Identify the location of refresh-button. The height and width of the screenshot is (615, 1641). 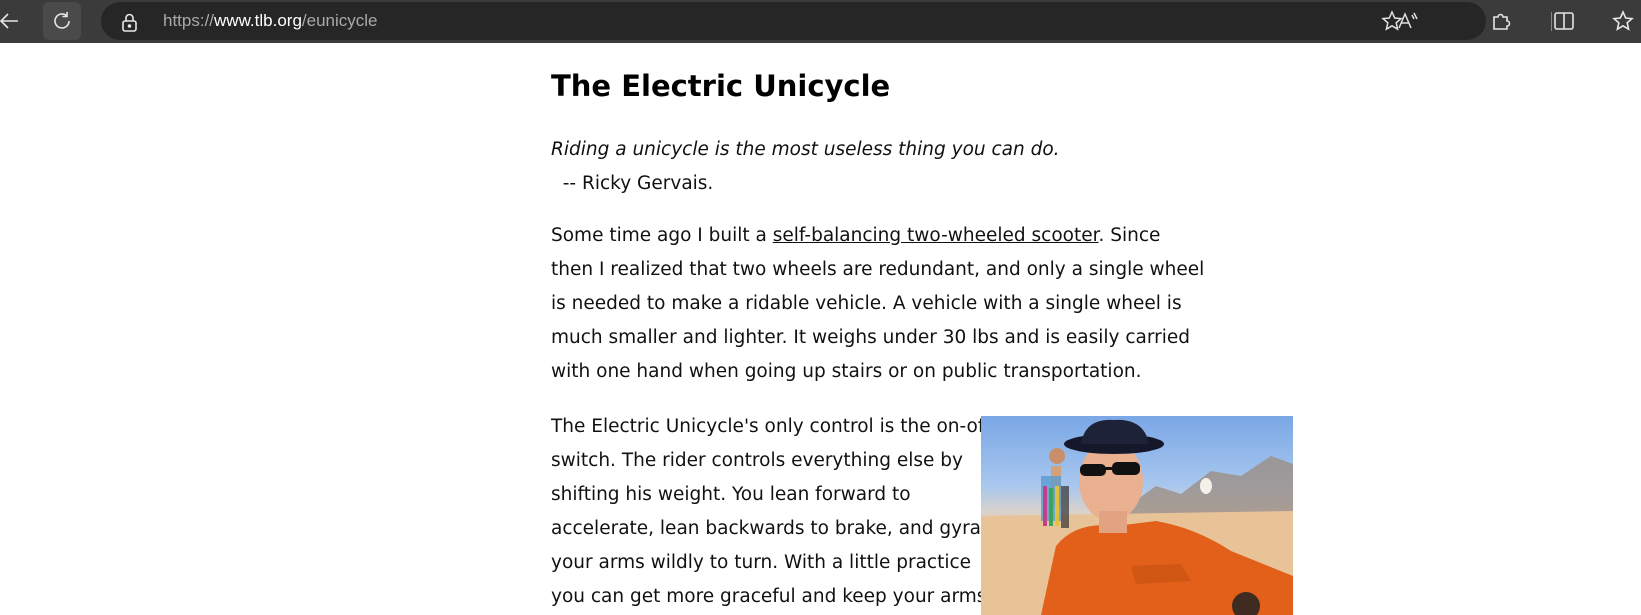
(62, 21).